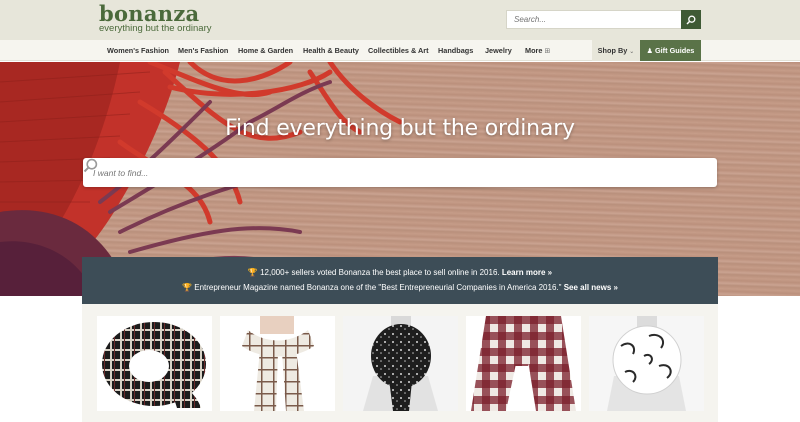 The image size is (800, 422). What do you see at coordinates (547, 51) in the screenshot?
I see `plus-box-icon: ⊞` at bounding box center [547, 51].